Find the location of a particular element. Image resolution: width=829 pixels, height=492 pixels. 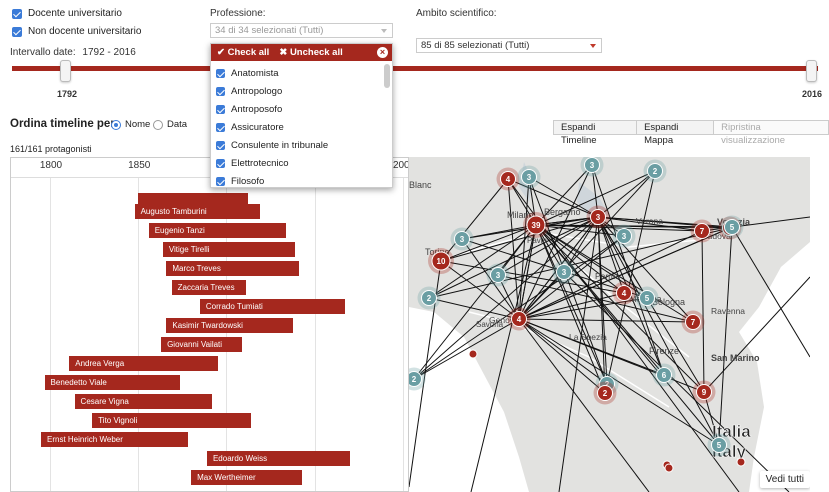

timeline-person-bar: Marco Treves is located at coordinates (232, 268).